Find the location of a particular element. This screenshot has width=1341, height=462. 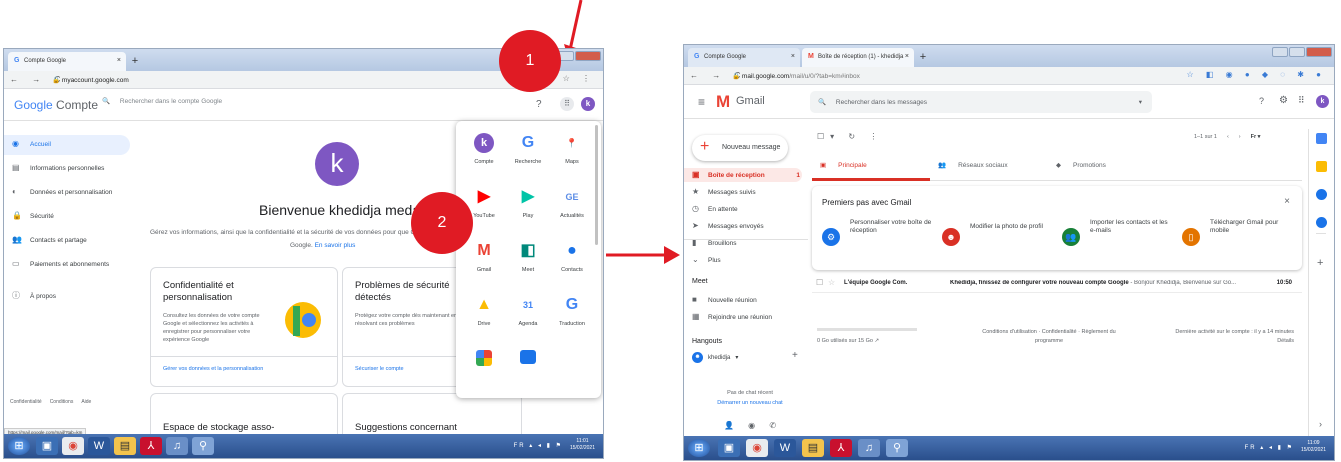

app-google-search: G Recherche is located at coordinates (528, 149).